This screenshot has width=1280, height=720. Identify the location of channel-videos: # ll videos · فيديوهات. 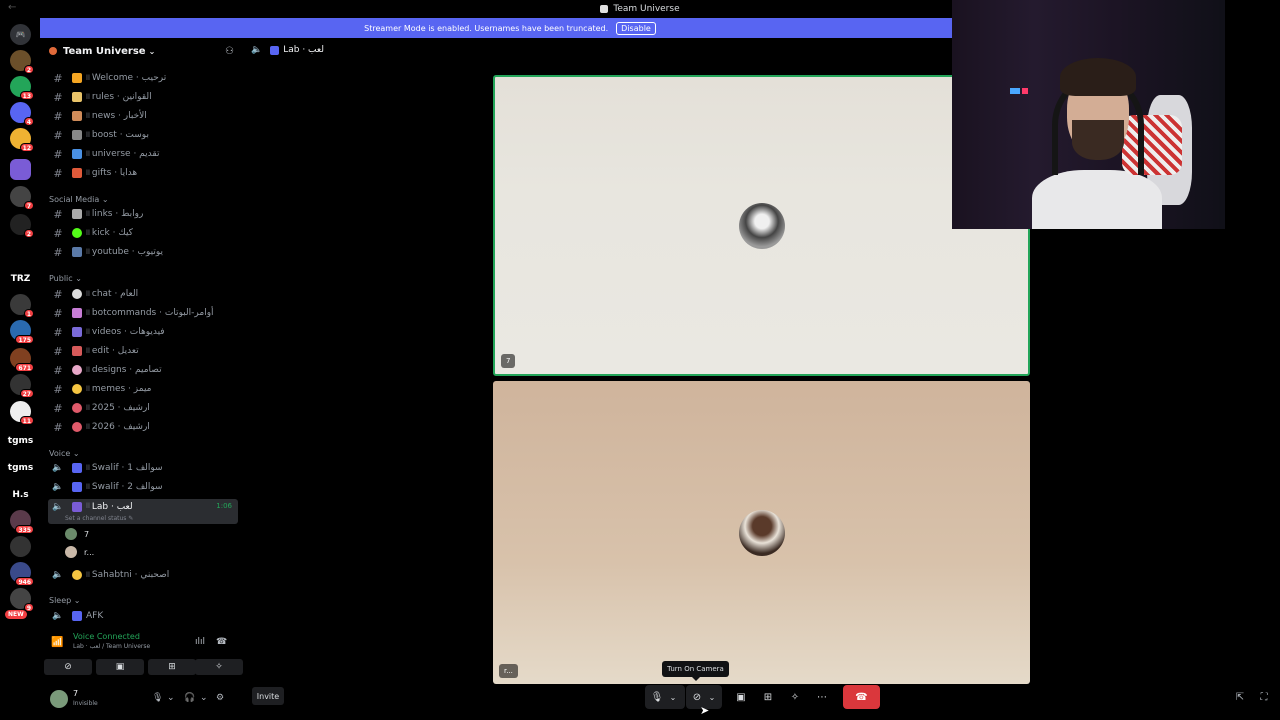
(143, 332).